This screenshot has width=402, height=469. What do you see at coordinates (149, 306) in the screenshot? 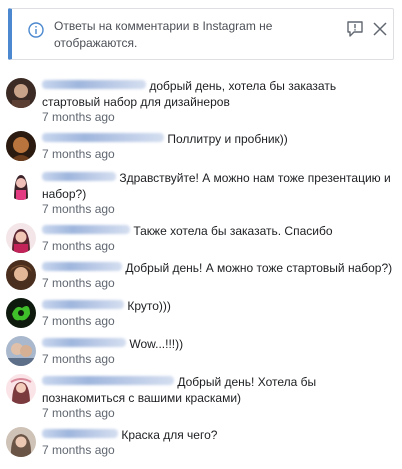
I see `comment-text: Круто)))` at bounding box center [149, 306].